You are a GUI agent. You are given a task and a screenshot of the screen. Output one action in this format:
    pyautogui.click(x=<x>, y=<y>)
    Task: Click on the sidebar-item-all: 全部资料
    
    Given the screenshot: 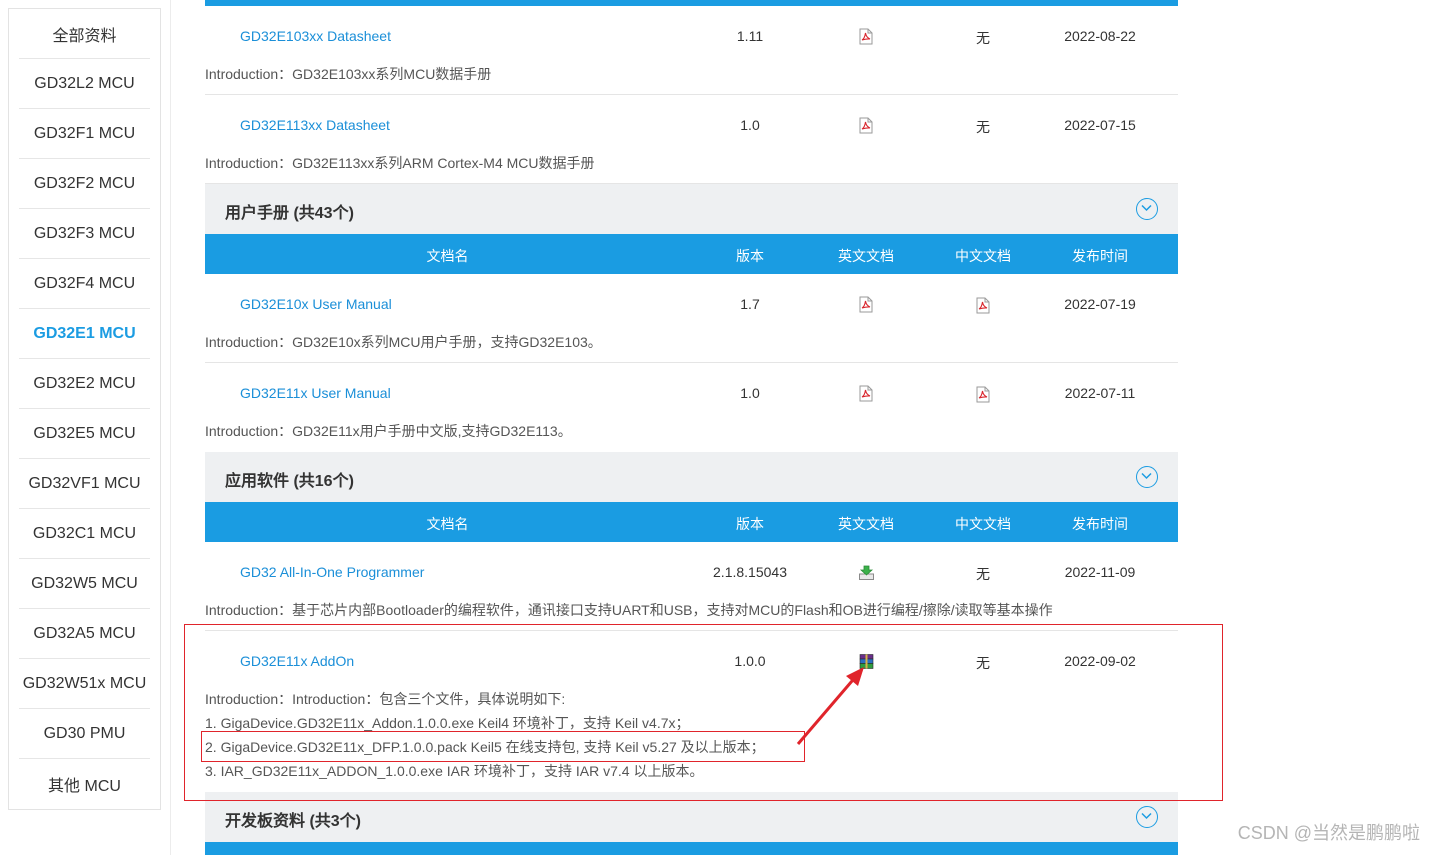 What is the action you would take?
    pyautogui.click(x=84, y=34)
    